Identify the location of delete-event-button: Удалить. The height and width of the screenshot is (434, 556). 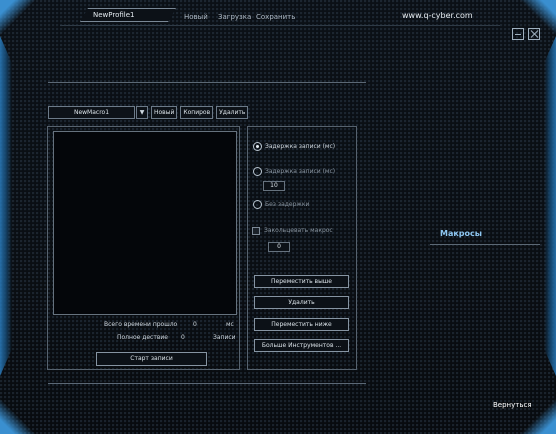
(301, 302).